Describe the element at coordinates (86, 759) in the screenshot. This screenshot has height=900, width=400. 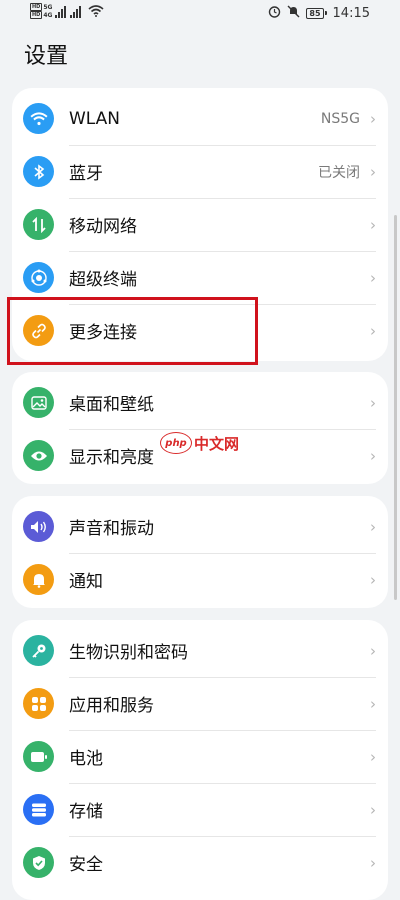
I see `settings-item-label: 电池` at that location.